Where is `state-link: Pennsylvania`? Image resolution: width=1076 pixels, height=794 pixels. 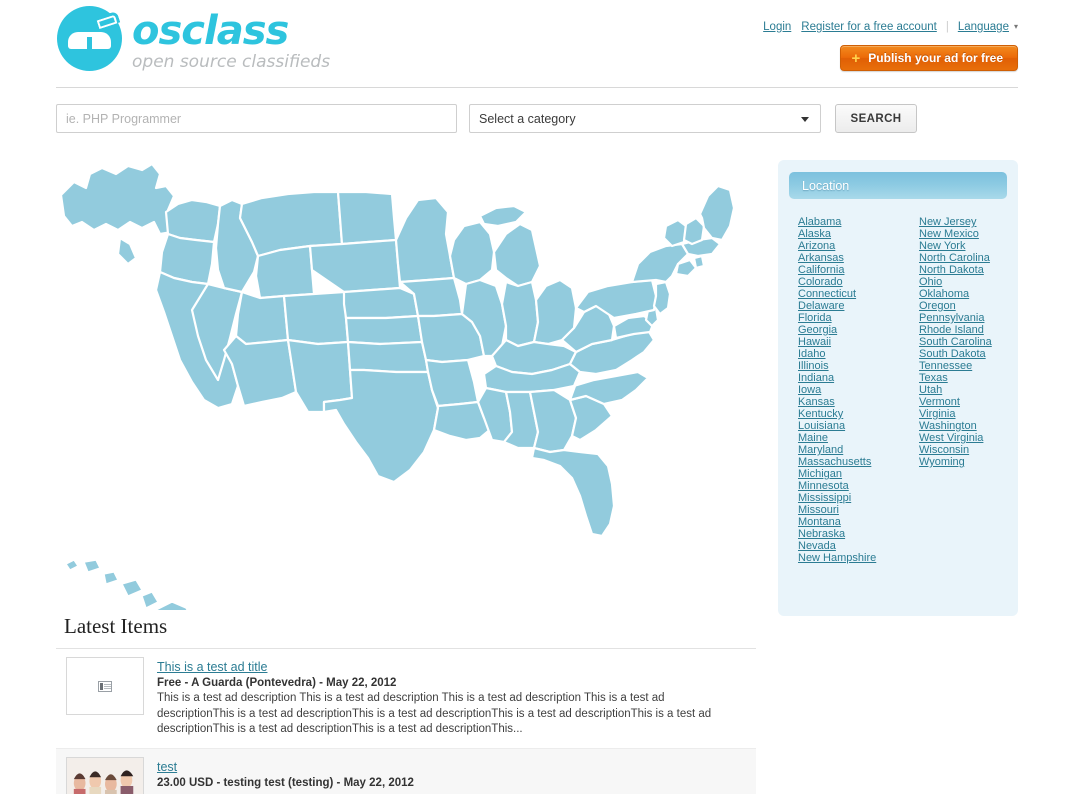 state-link: Pennsylvania is located at coordinates (963, 318).